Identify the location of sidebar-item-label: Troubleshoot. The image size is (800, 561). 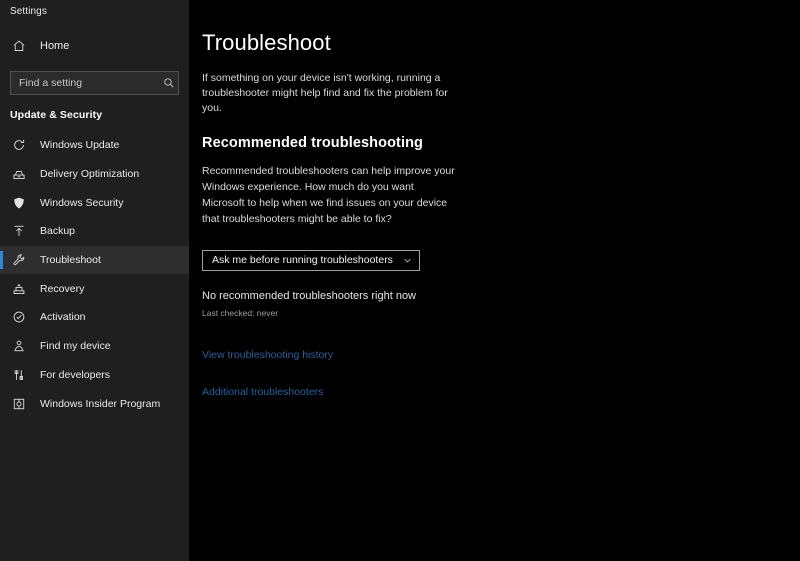
(70, 260).